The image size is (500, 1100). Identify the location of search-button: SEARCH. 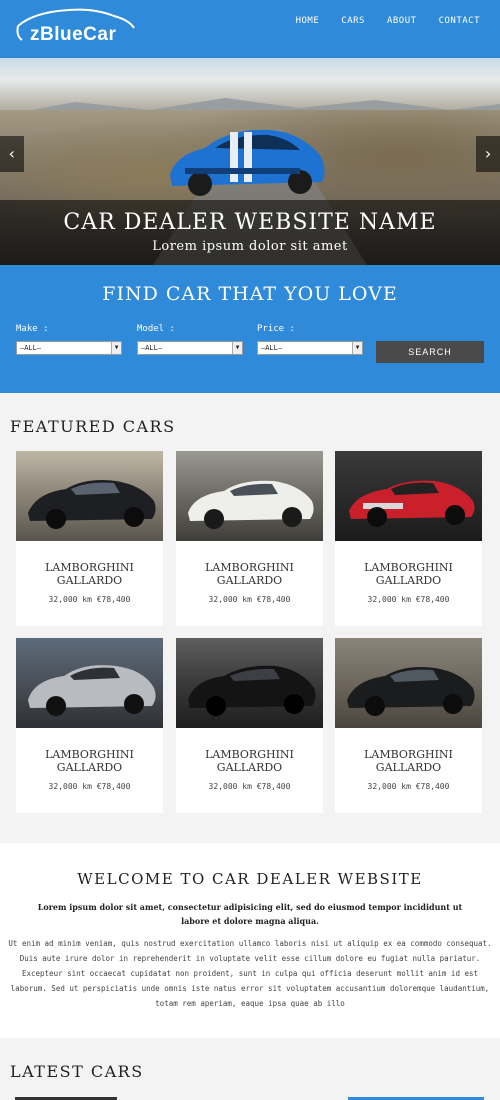
(430, 352).